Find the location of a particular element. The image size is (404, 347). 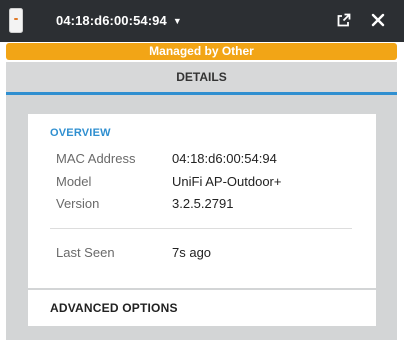

last-seen-value: 7s ago is located at coordinates (192, 252).